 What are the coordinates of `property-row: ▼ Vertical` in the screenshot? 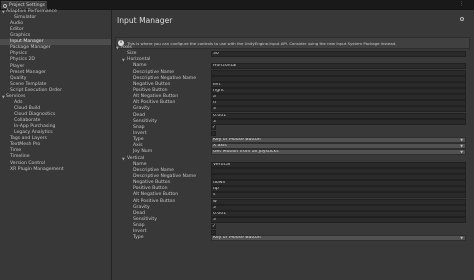 It's located at (293, 159).